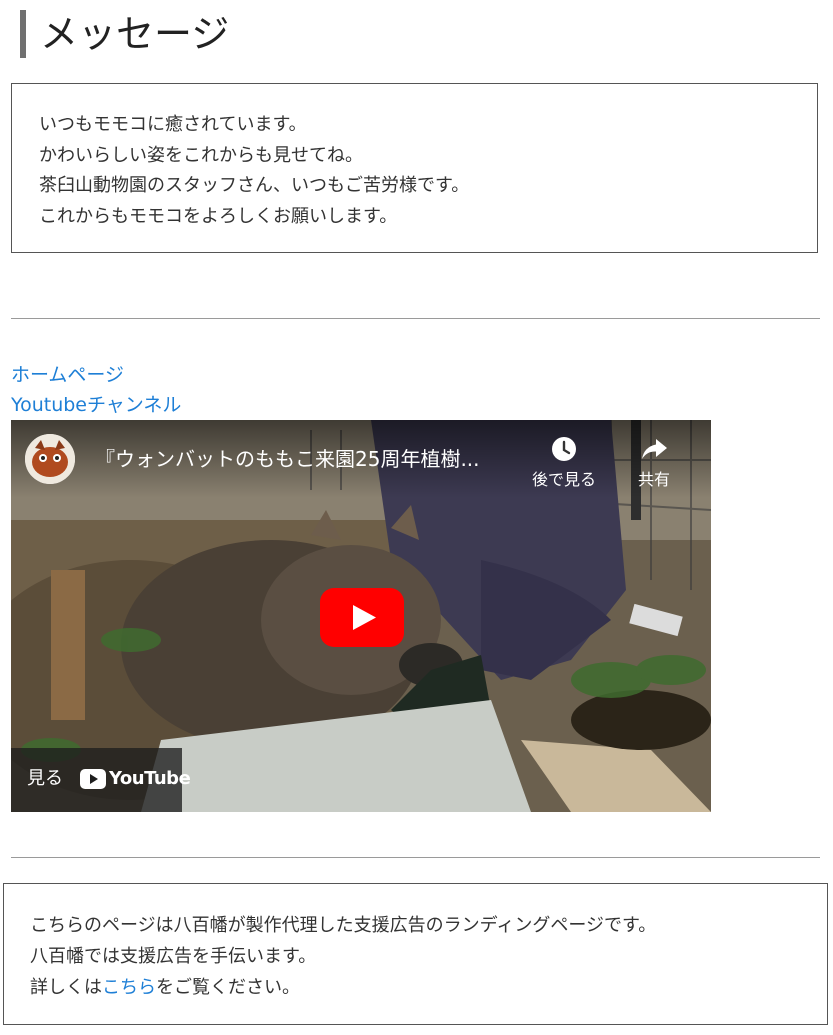 Image resolution: width=833 pixels, height=1035 pixels. What do you see at coordinates (45, 778) in the screenshot?
I see `watch-on-label: 見る` at bounding box center [45, 778].